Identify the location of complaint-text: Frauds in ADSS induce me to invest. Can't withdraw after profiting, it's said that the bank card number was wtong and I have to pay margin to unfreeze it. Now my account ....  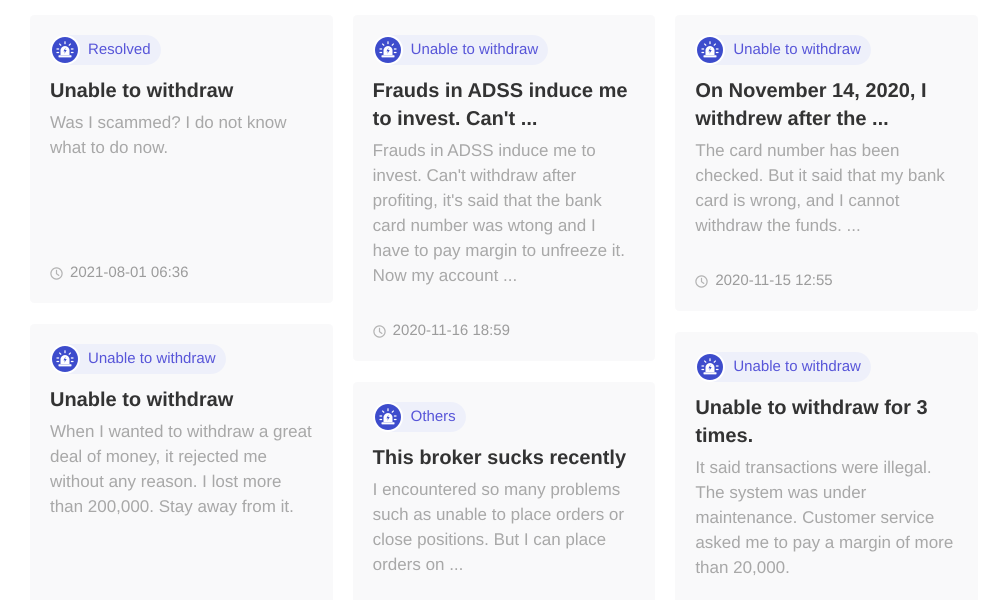
(499, 213).